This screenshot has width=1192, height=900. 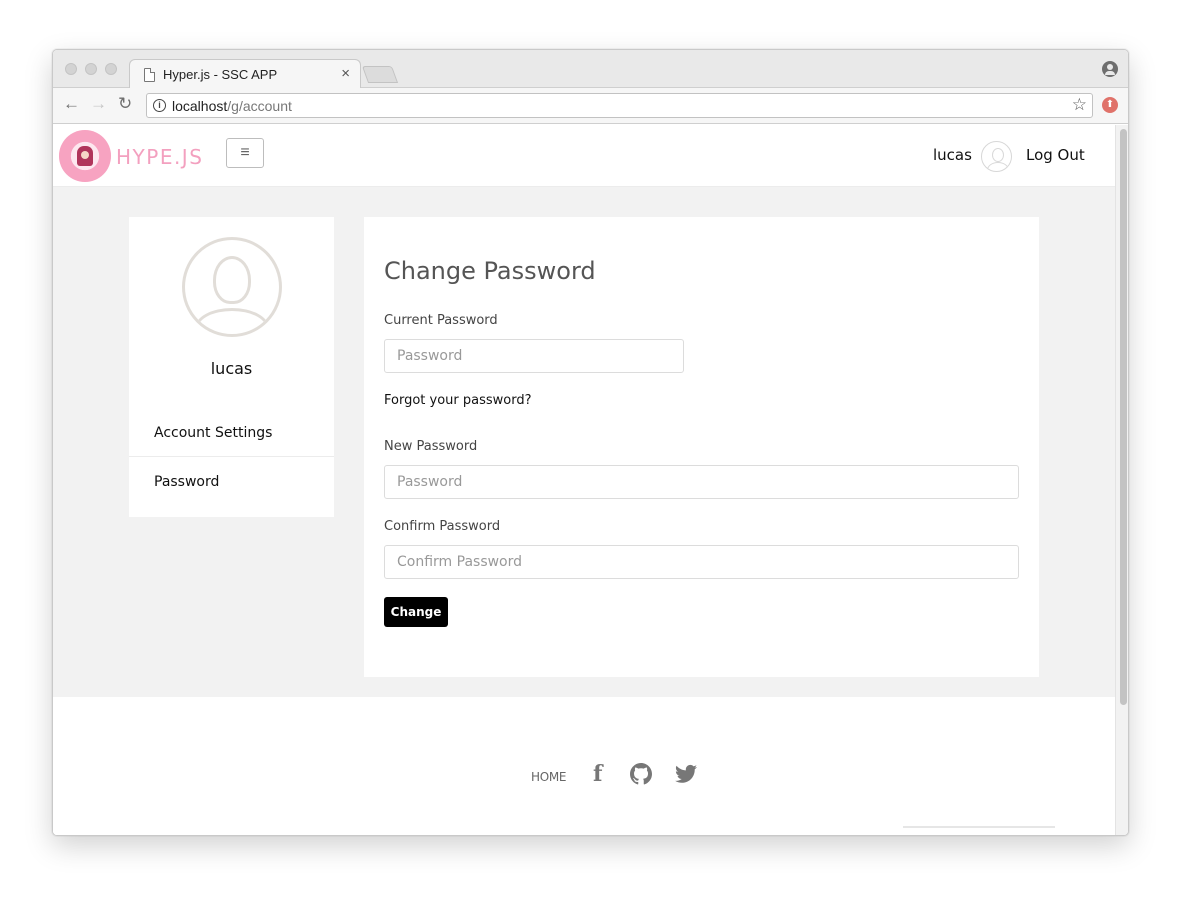 I want to click on current-password-input, so click(x=534, y=356).